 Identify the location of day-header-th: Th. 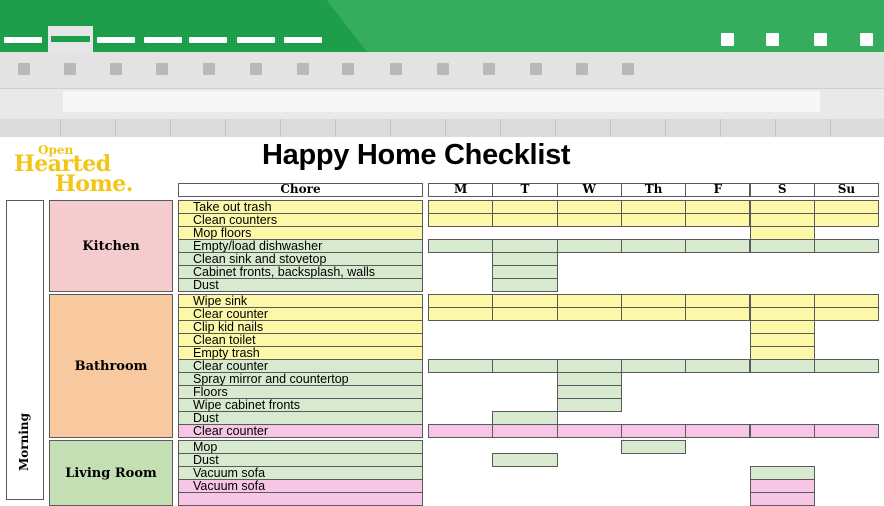
(653, 190).